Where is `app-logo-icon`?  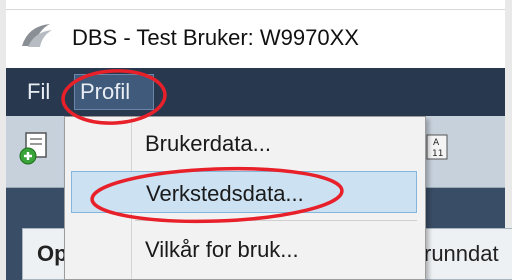
app-logo-icon is located at coordinates (37, 35).